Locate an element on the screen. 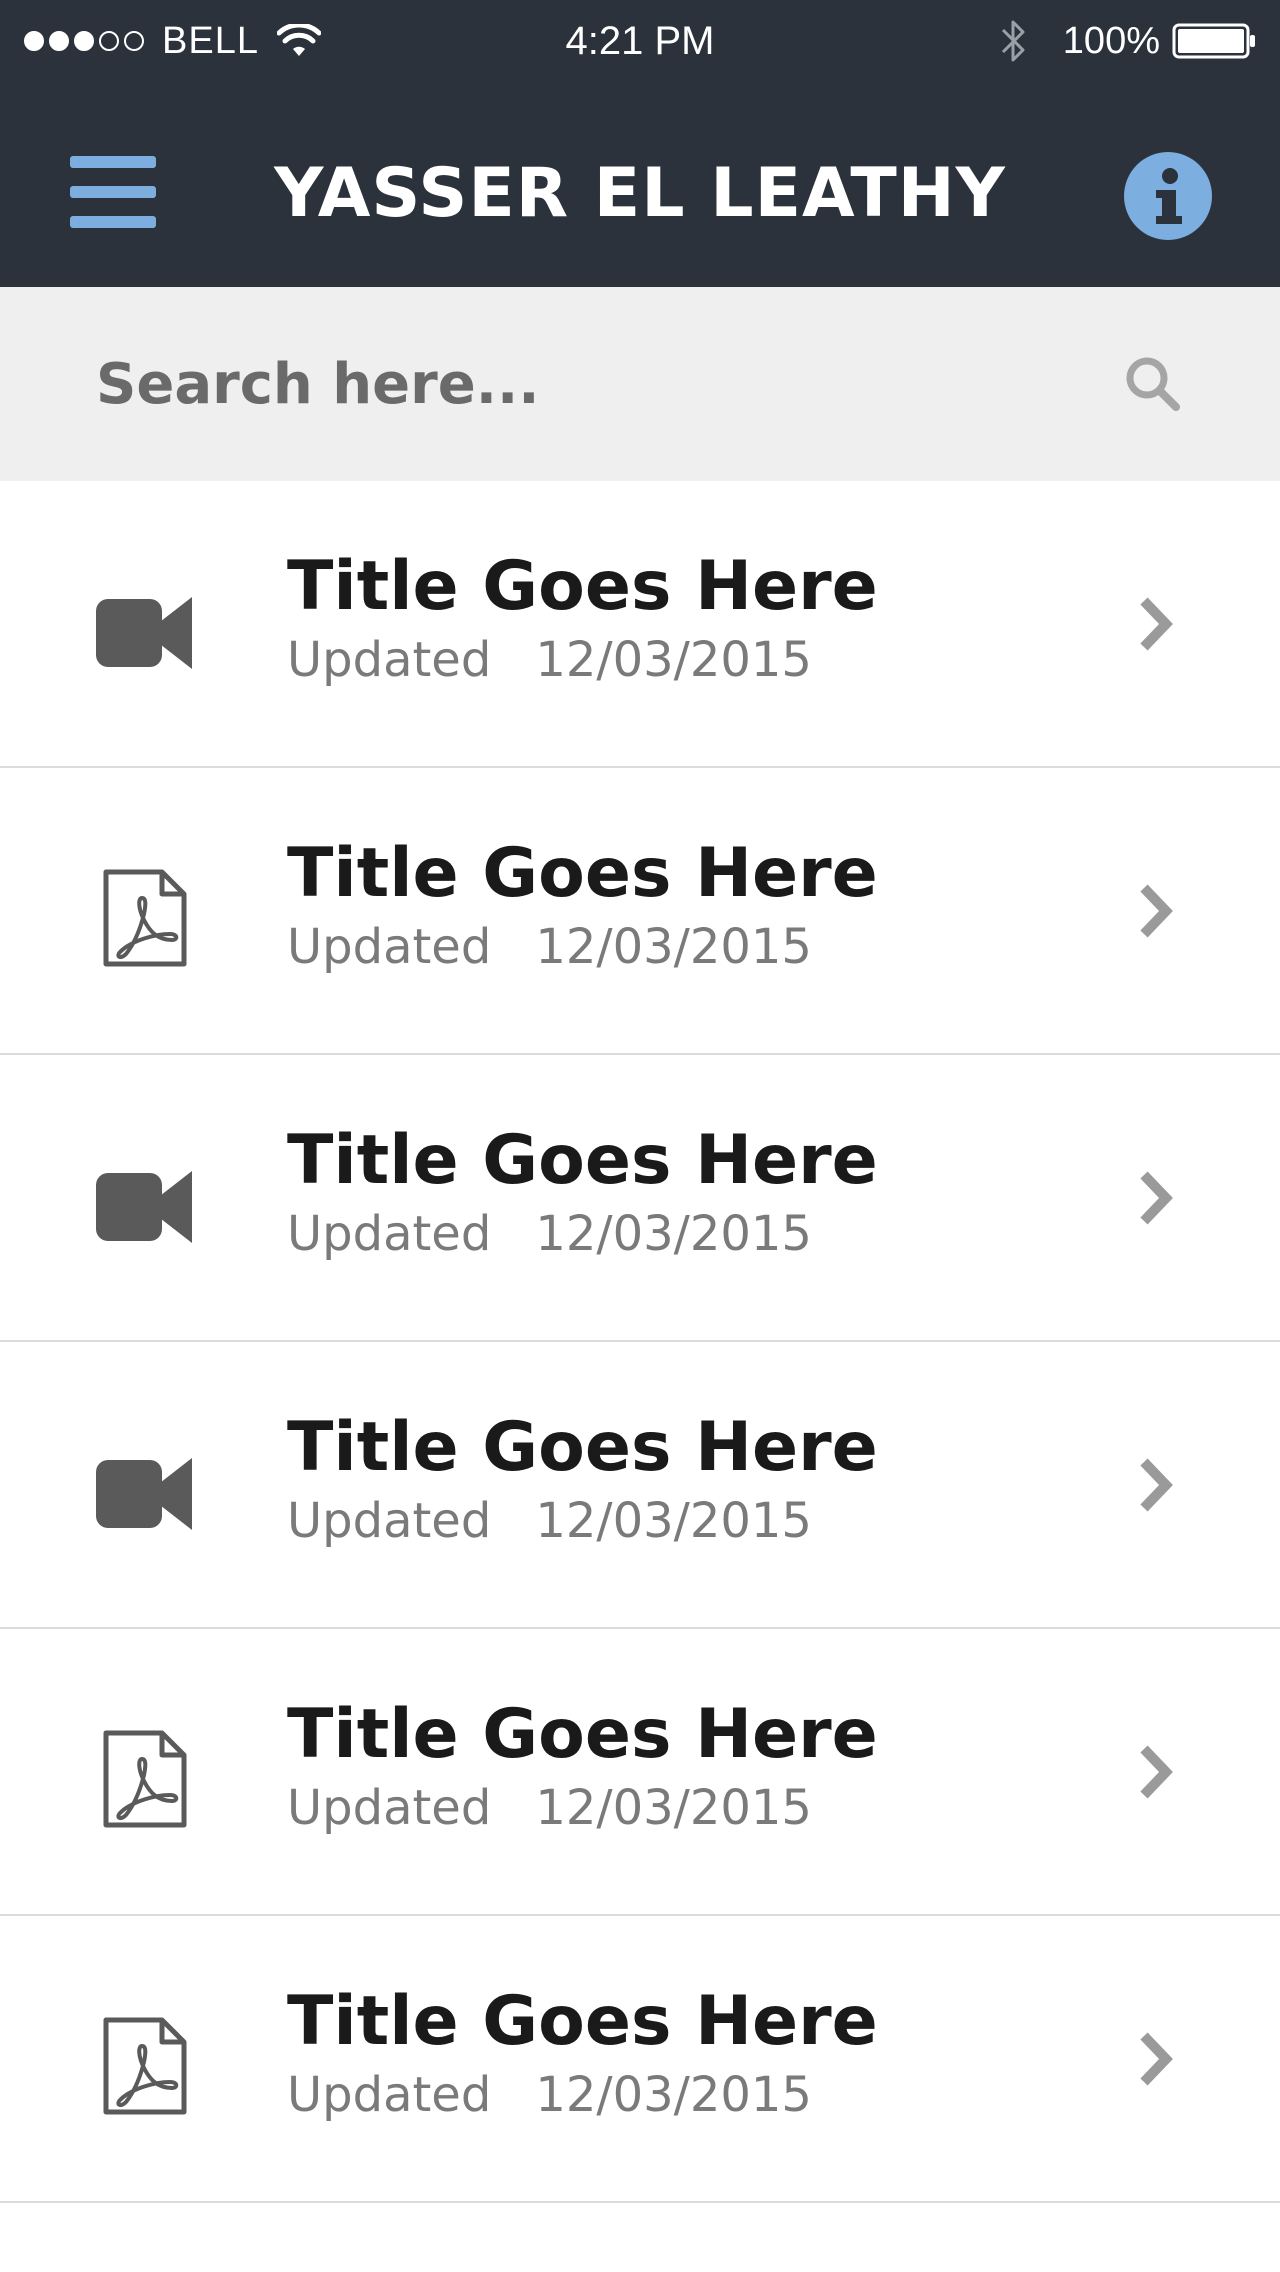 The height and width of the screenshot is (2272, 1280). navbar: YASSER EL LEATHY is located at coordinates (640, 185).